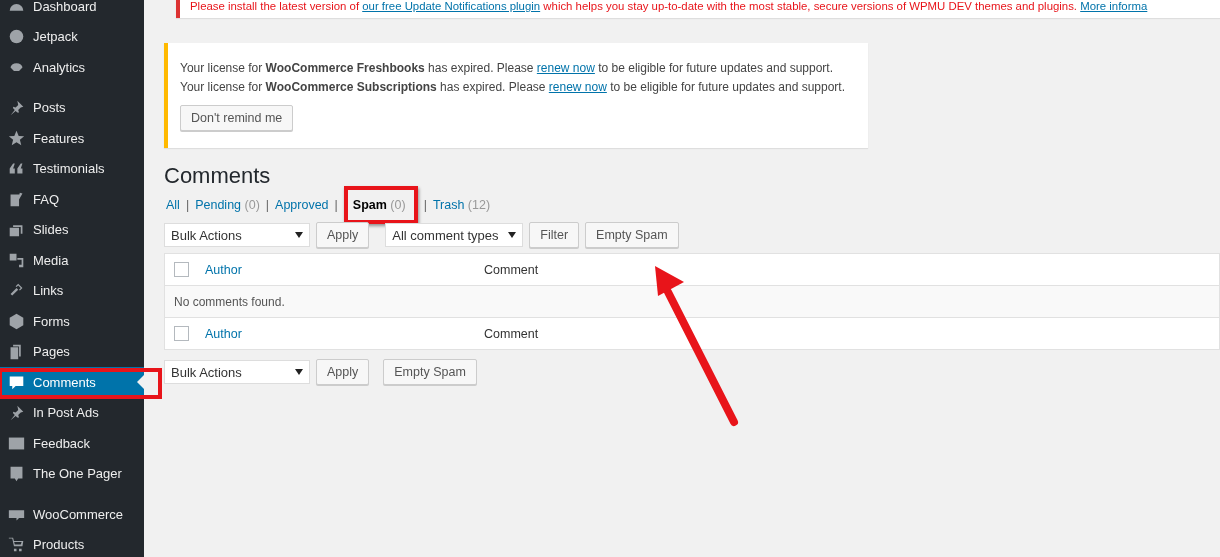 The image size is (1220, 557). I want to click on sidebar-item: Analytics, so click(72, 67).